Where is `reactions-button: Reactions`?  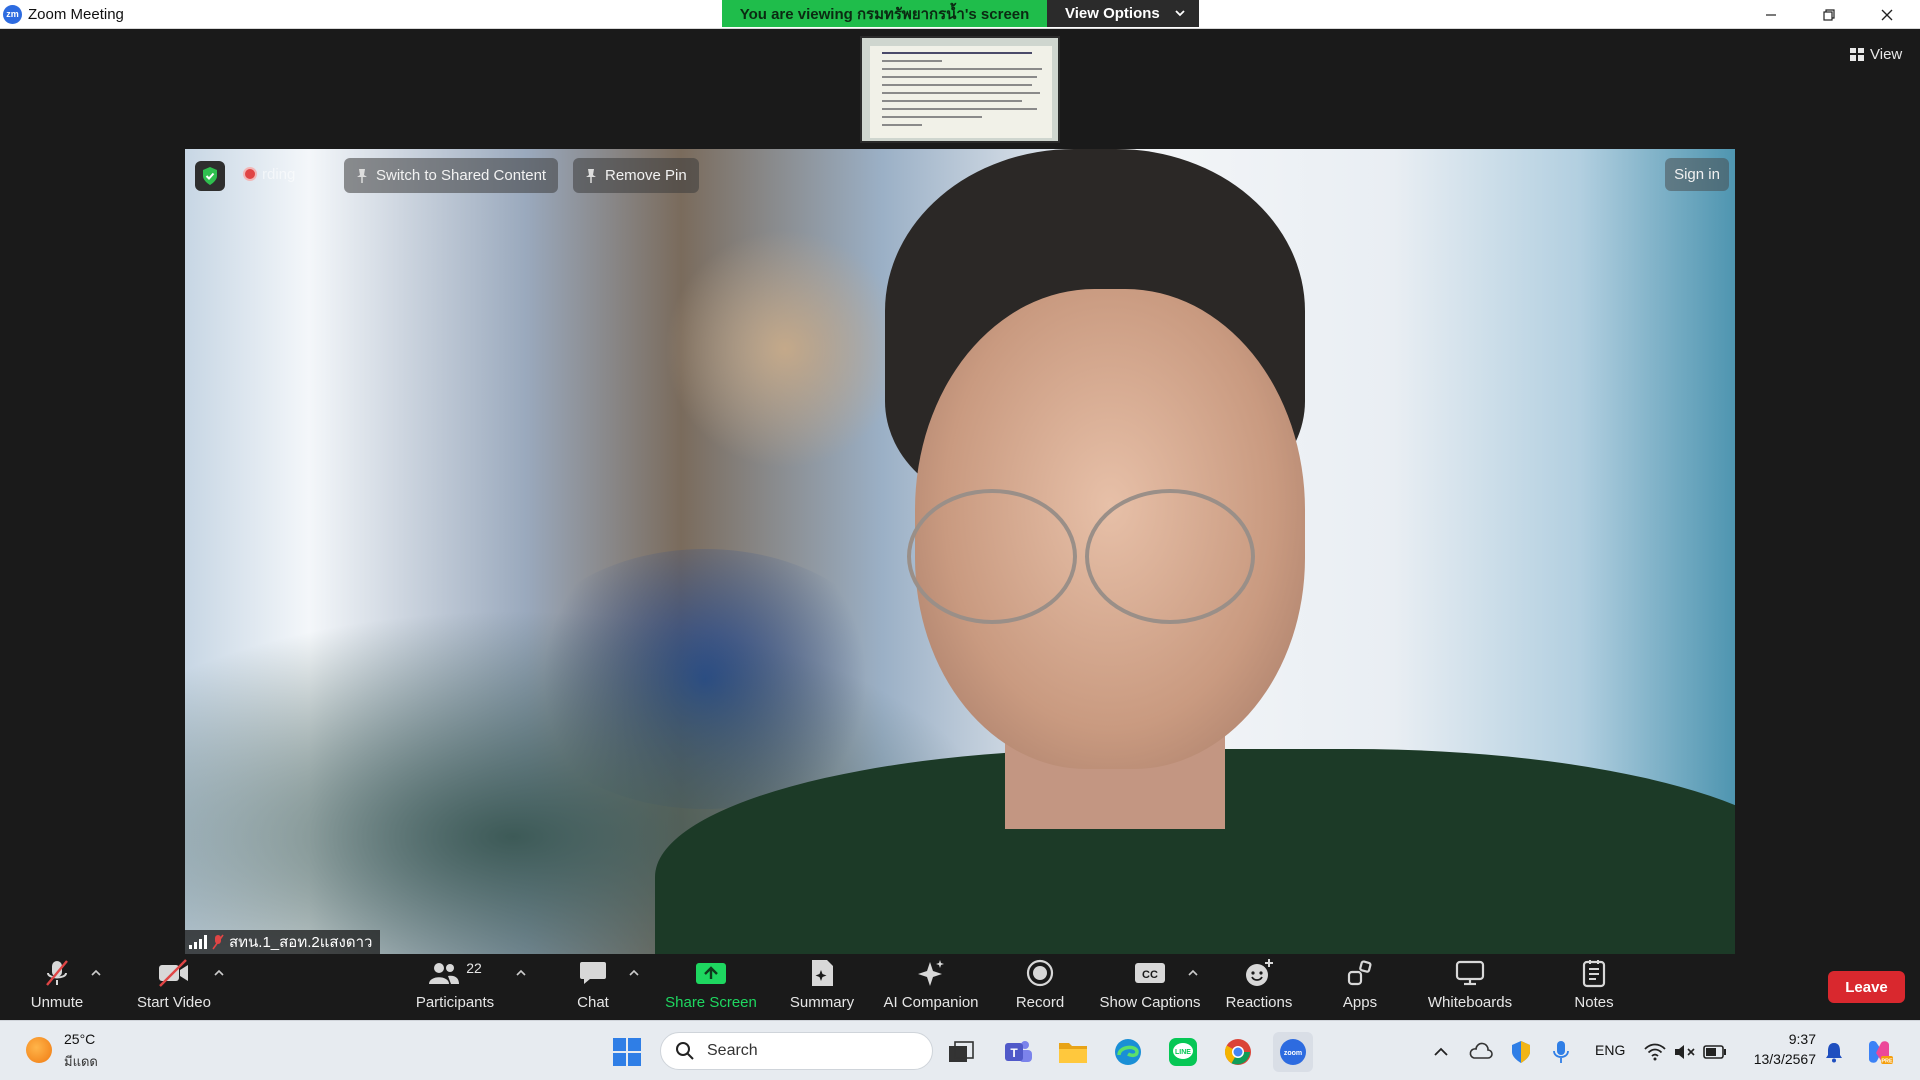
reactions-button: Reactions is located at coordinates (1259, 987).